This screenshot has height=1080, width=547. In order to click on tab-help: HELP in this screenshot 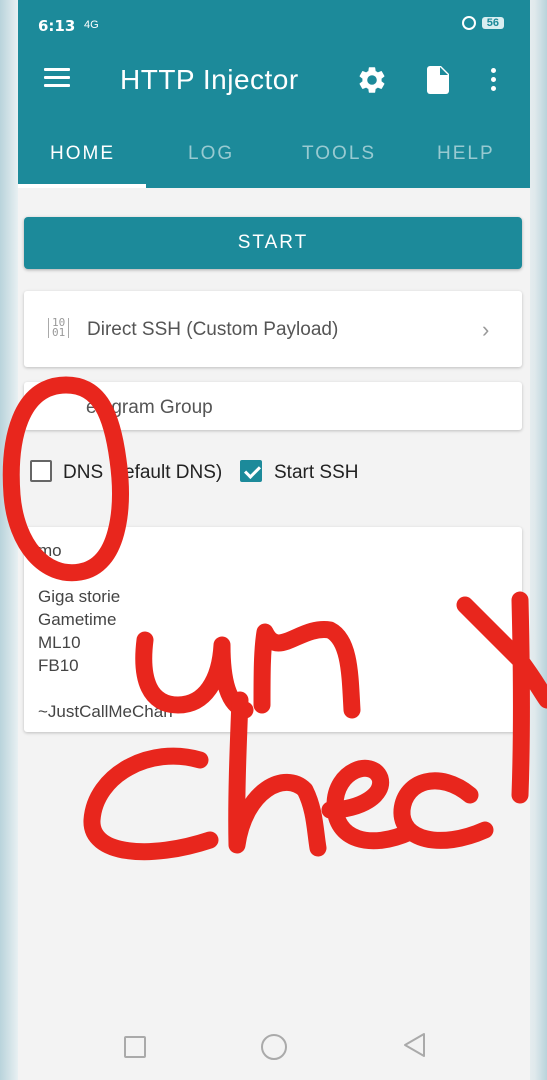, I will do `click(466, 154)`.